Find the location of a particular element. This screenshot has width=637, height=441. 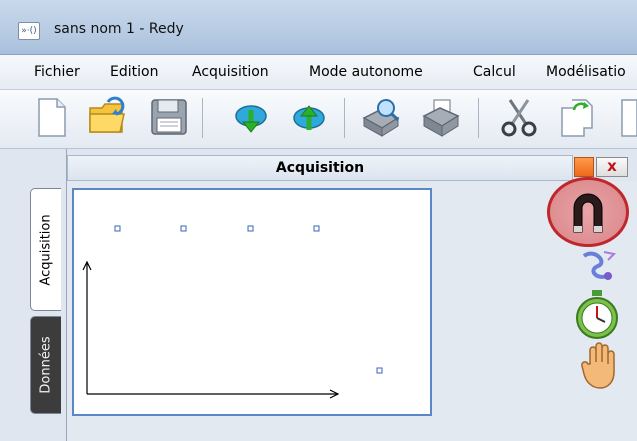

download-button is located at coordinates (251, 117).